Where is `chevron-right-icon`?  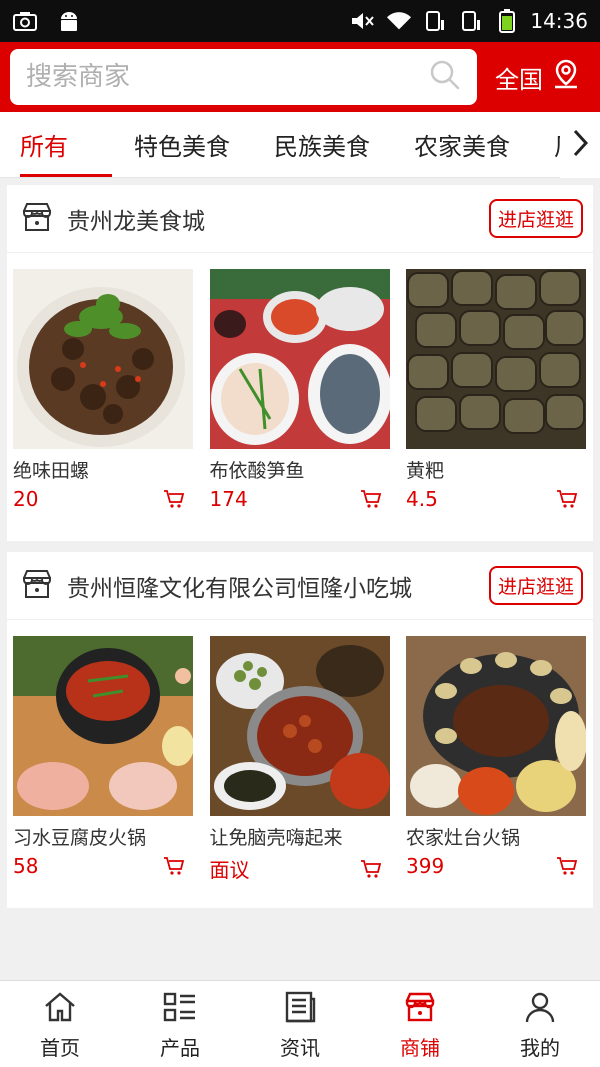
chevron-right-icon is located at coordinates (580, 145).